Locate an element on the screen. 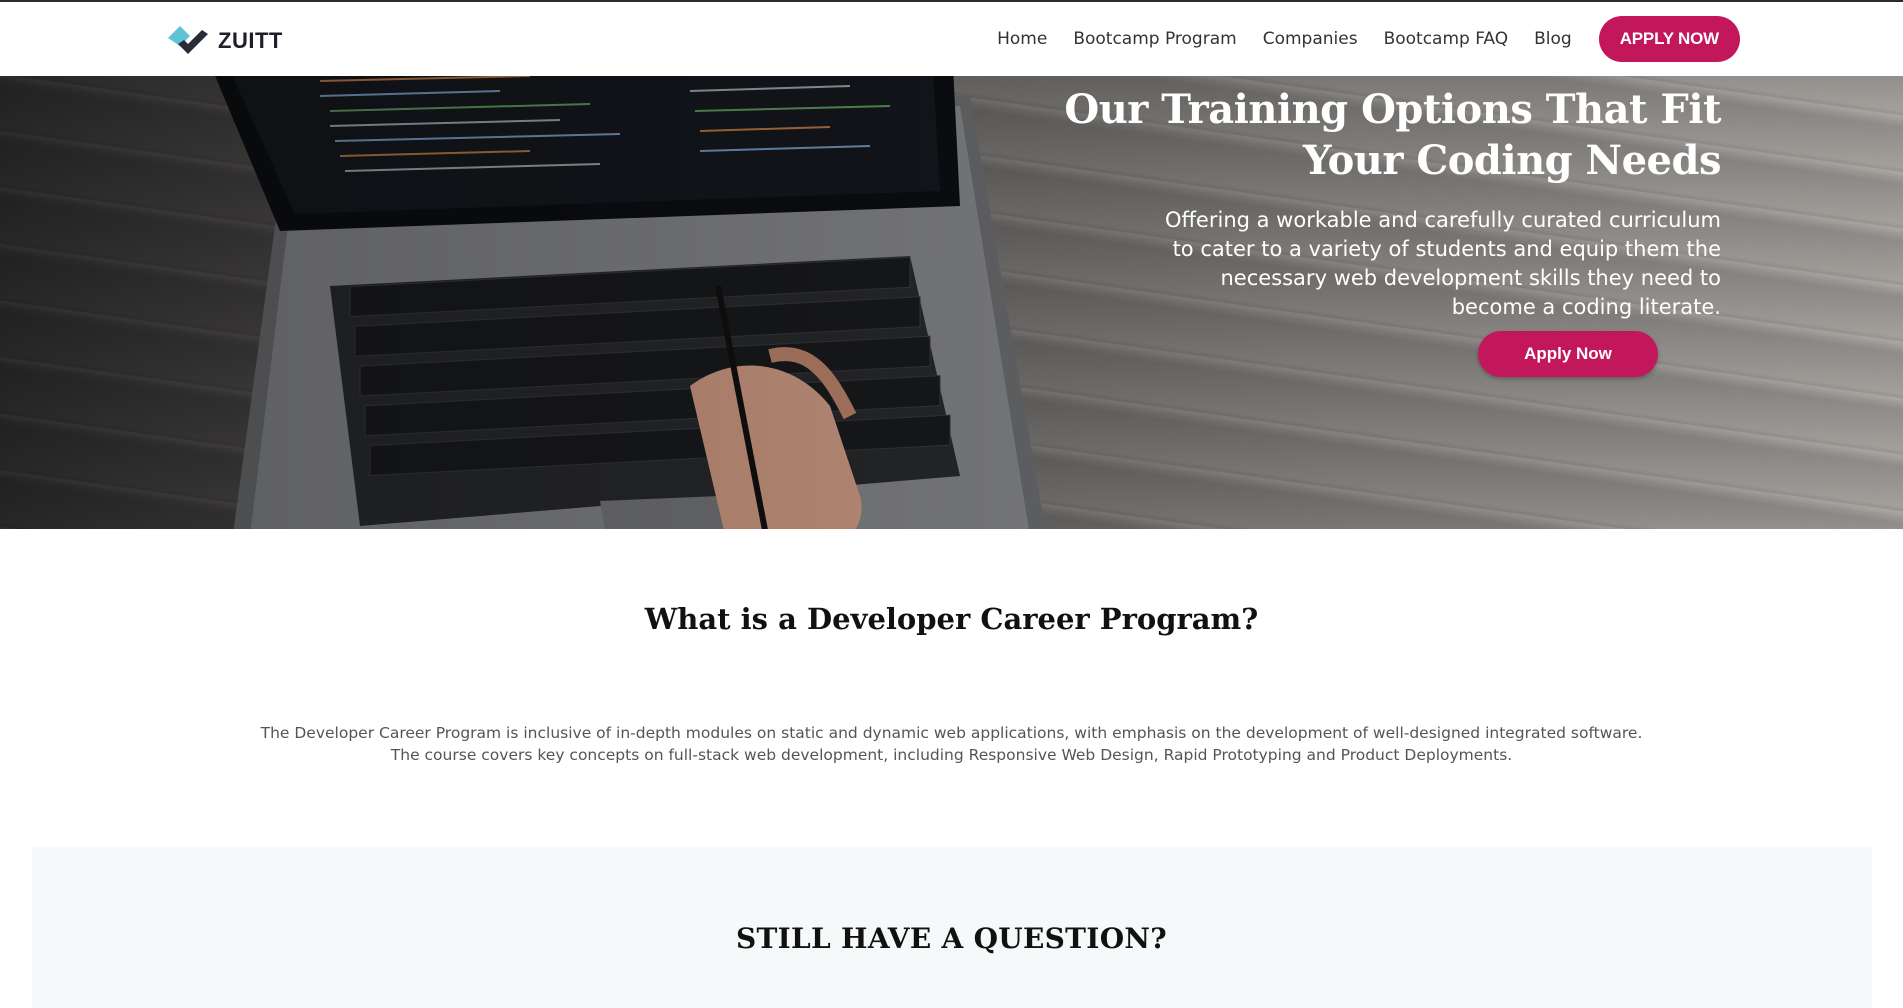 This screenshot has height=1008, width=1903. nav-apply-now-button: APPLY NOW is located at coordinates (1669, 39).